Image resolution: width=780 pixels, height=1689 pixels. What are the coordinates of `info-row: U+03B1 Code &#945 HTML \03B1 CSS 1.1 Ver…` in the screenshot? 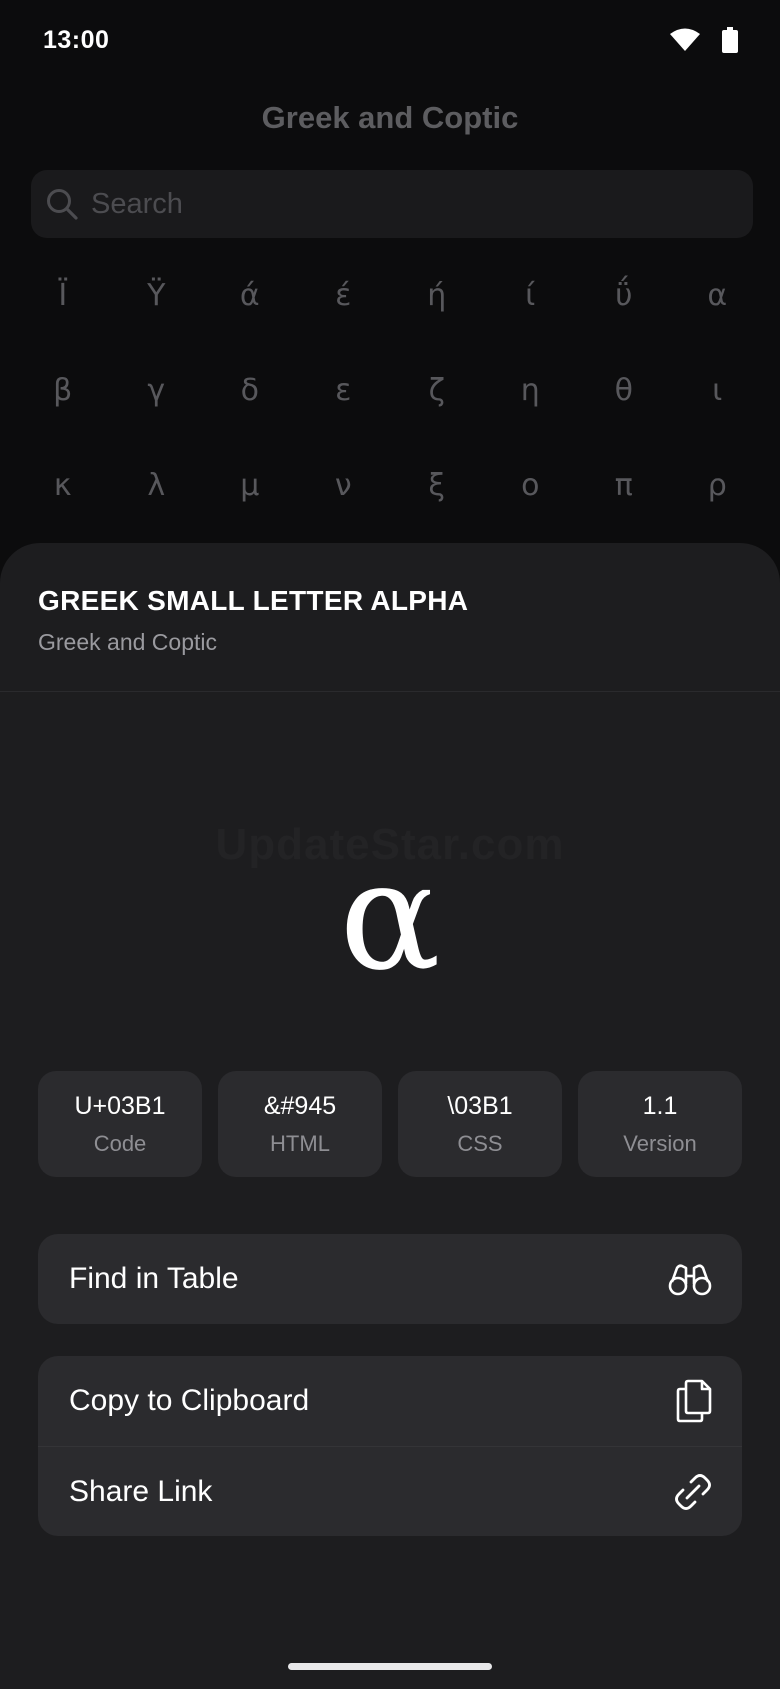 It's located at (390, 1124).